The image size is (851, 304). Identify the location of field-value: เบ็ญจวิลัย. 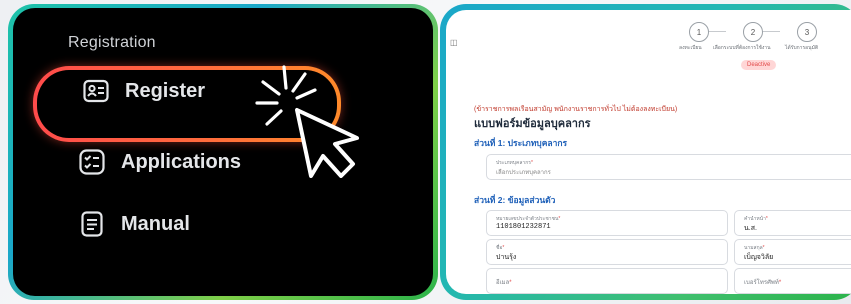
(759, 257).